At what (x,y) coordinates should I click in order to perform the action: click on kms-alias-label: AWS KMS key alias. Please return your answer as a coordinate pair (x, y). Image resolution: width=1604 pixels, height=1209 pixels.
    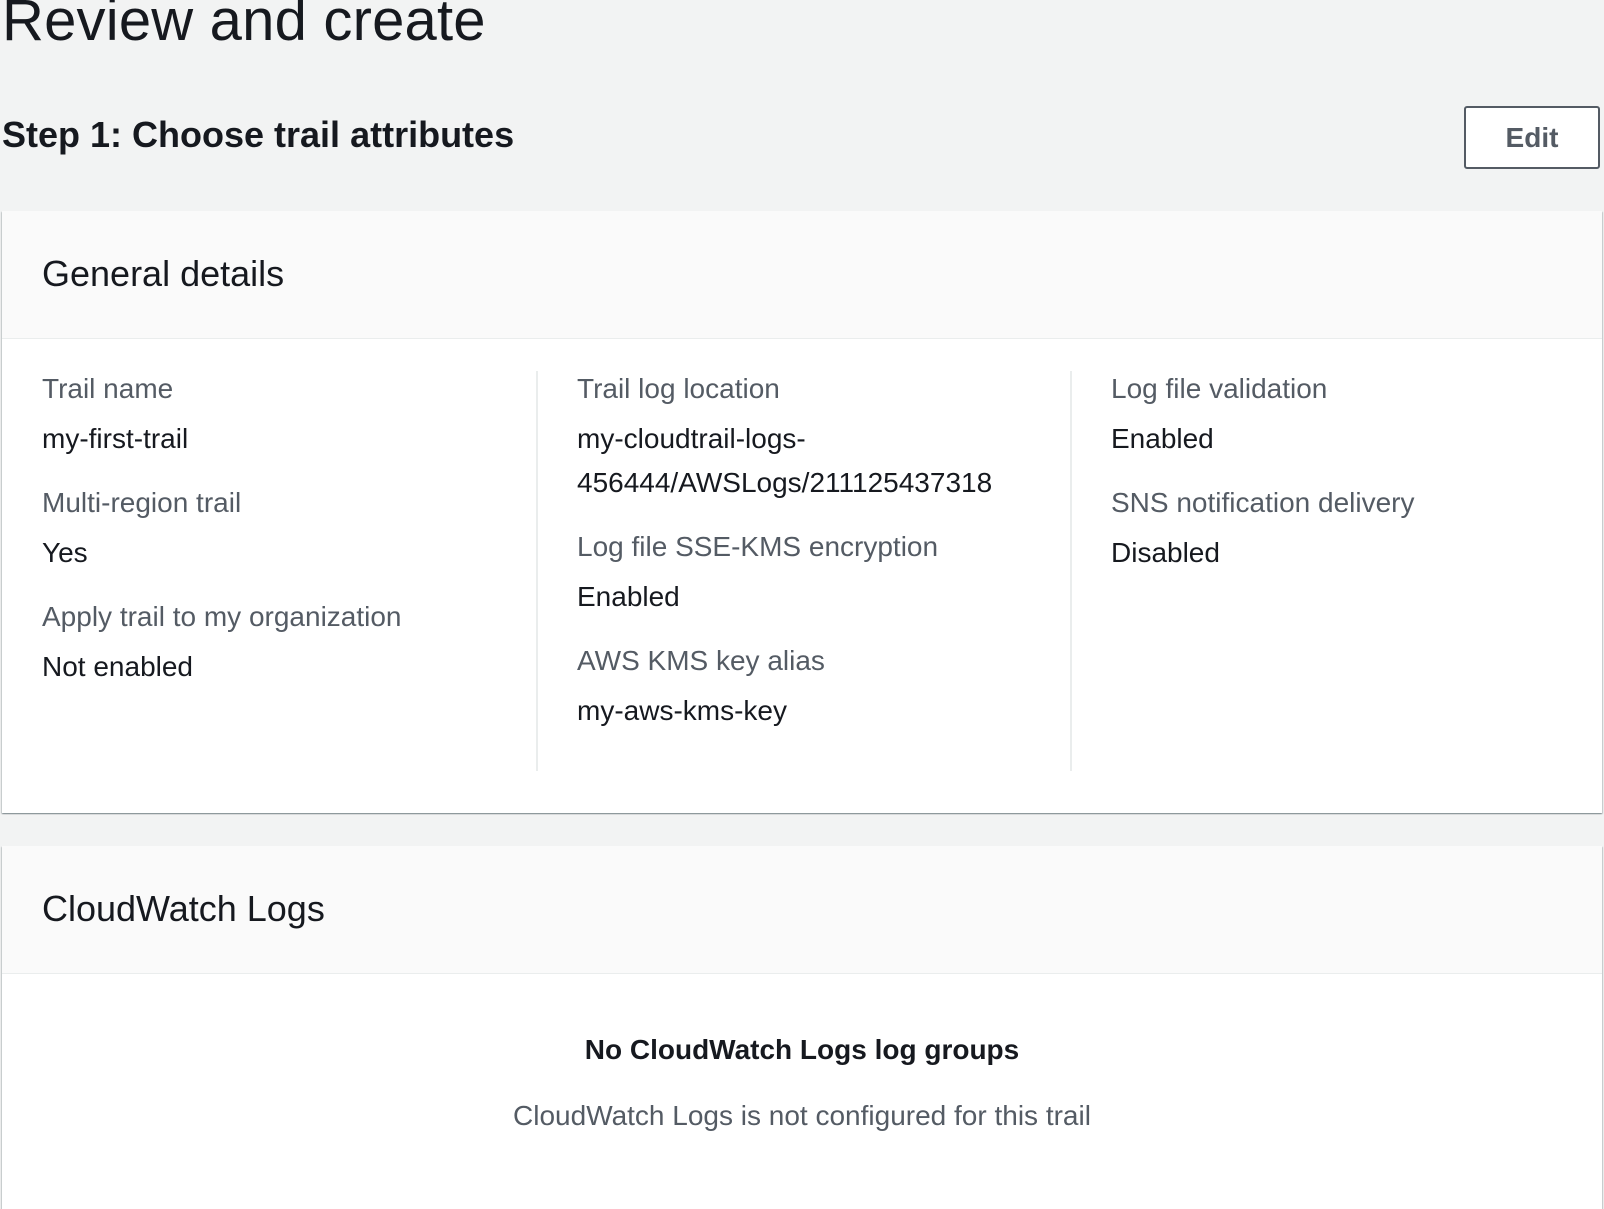
    Looking at the image, I should click on (701, 660).